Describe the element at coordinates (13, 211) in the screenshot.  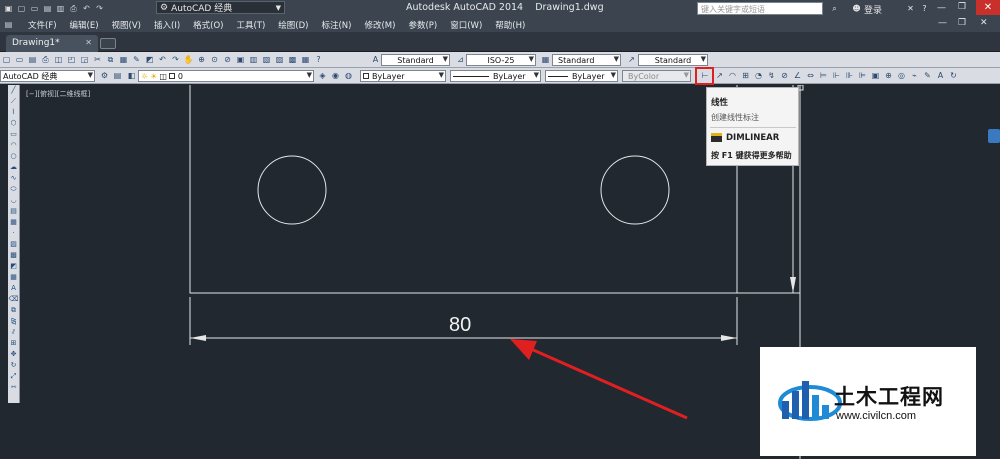
I see `insert-block-icon: ▤` at that location.